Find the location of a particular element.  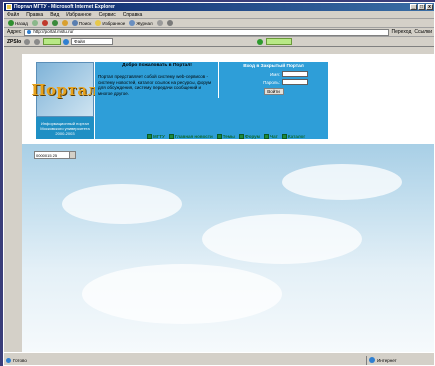

back-button: Назад is located at coordinates (18, 23).